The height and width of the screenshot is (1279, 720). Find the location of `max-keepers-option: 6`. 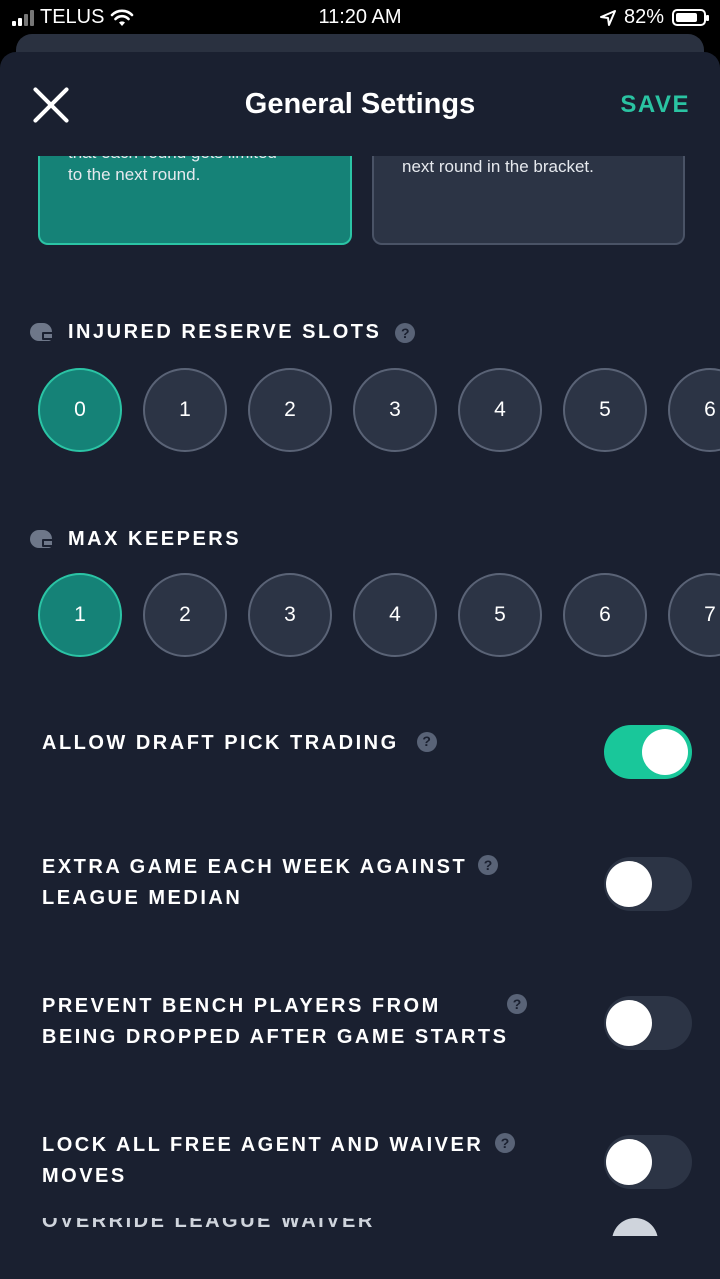

max-keepers-option: 6 is located at coordinates (605, 615).